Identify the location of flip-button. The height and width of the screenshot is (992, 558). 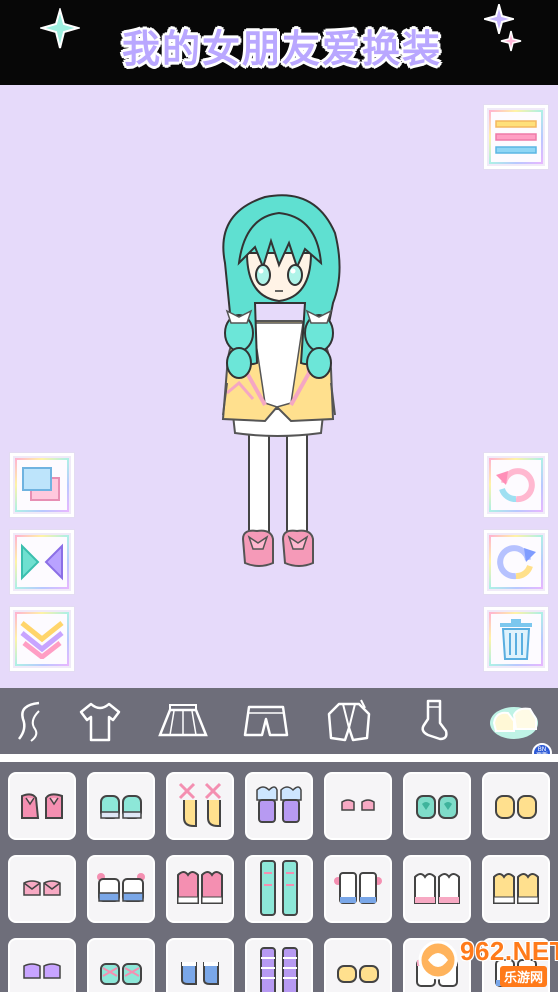
(42, 562).